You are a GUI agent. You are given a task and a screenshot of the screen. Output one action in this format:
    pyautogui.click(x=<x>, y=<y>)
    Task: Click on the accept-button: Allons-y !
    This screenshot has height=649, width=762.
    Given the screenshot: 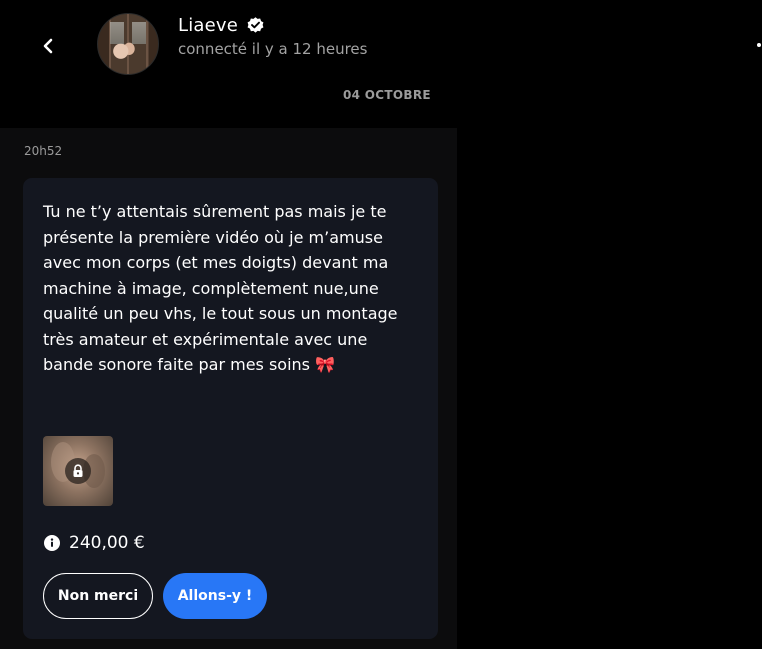 What is the action you would take?
    pyautogui.click(x=215, y=596)
    